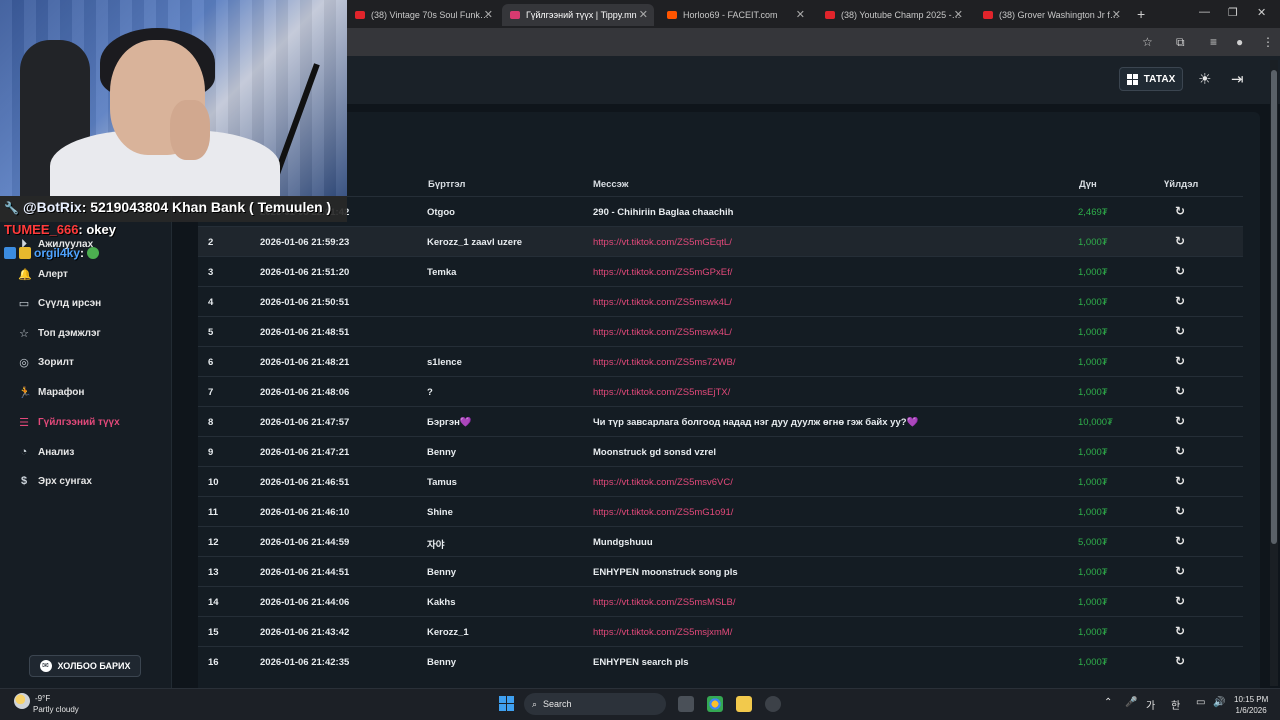  What do you see at coordinates (654, 452) in the screenshot?
I see `row-message: Moonstruck gd sonsd vzrel` at bounding box center [654, 452].